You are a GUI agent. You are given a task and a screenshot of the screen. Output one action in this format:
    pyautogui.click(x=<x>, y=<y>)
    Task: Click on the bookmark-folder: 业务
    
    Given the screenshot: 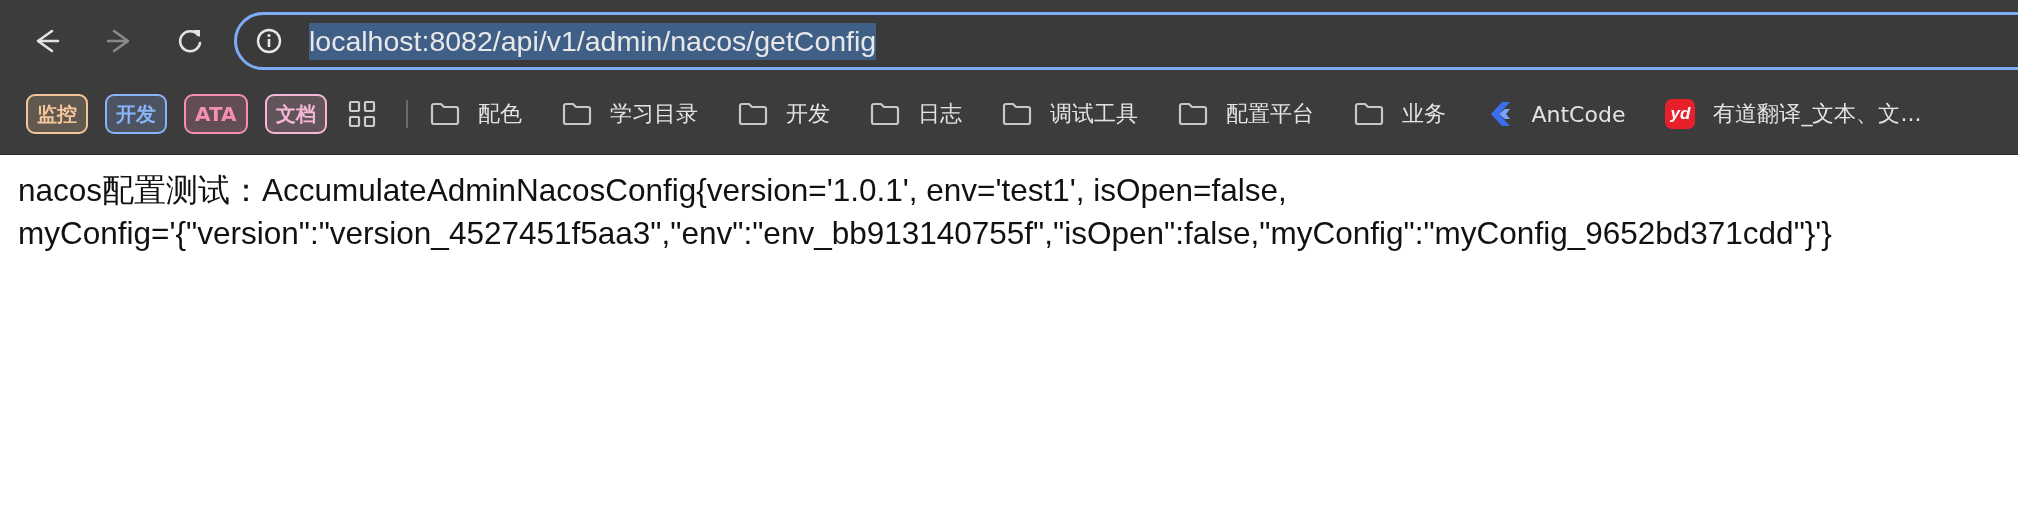 What is the action you would take?
    pyautogui.click(x=1399, y=114)
    